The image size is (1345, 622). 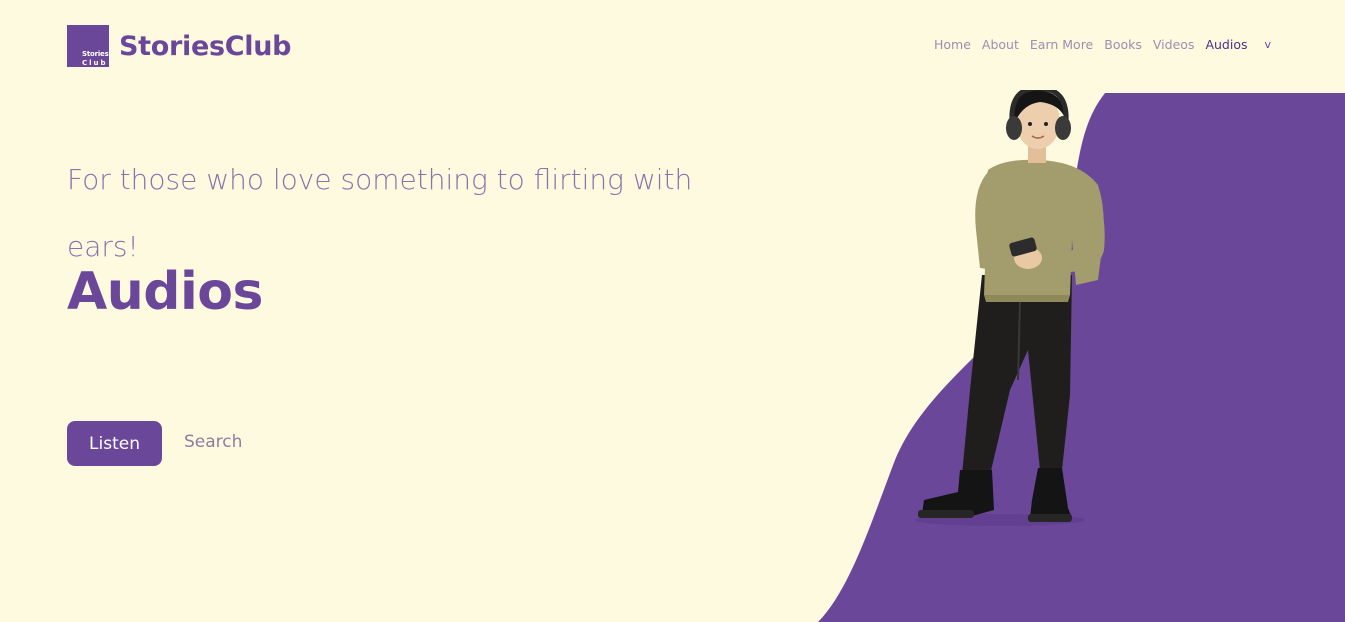 I want to click on listen-button: Listen, so click(x=114, y=443).